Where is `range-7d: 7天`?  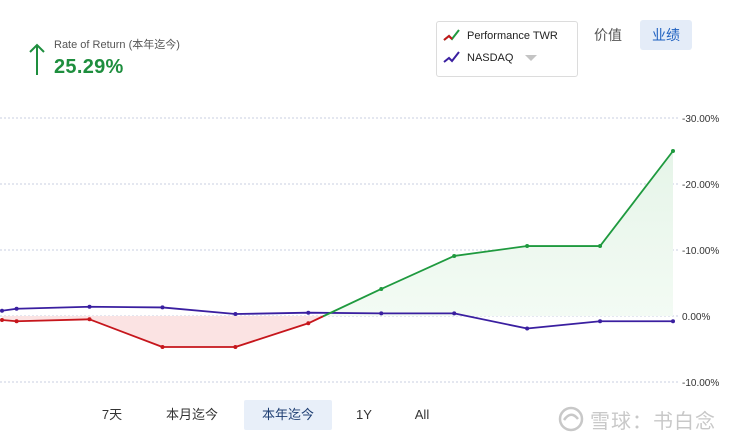
range-7d: 7天 is located at coordinates (112, 415).